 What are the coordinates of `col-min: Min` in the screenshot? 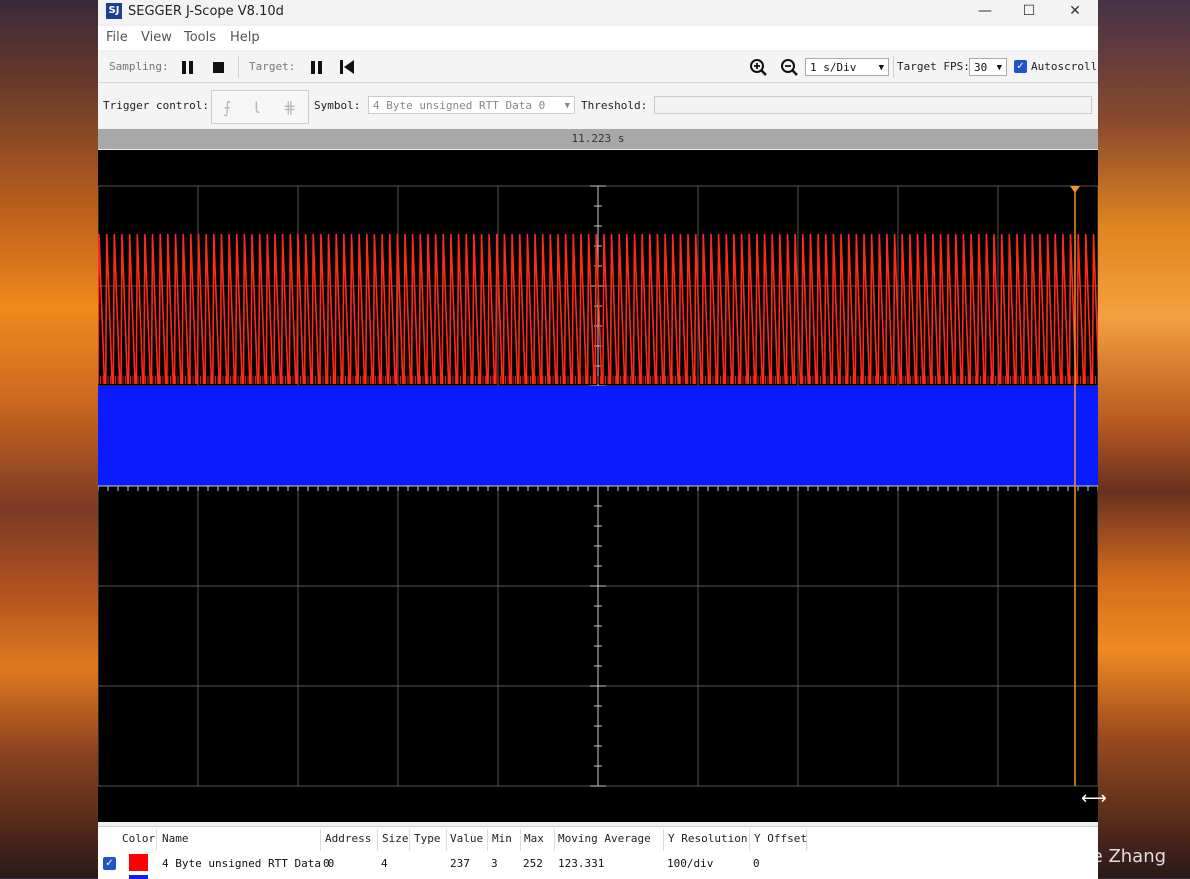 It's located at (502, 838).